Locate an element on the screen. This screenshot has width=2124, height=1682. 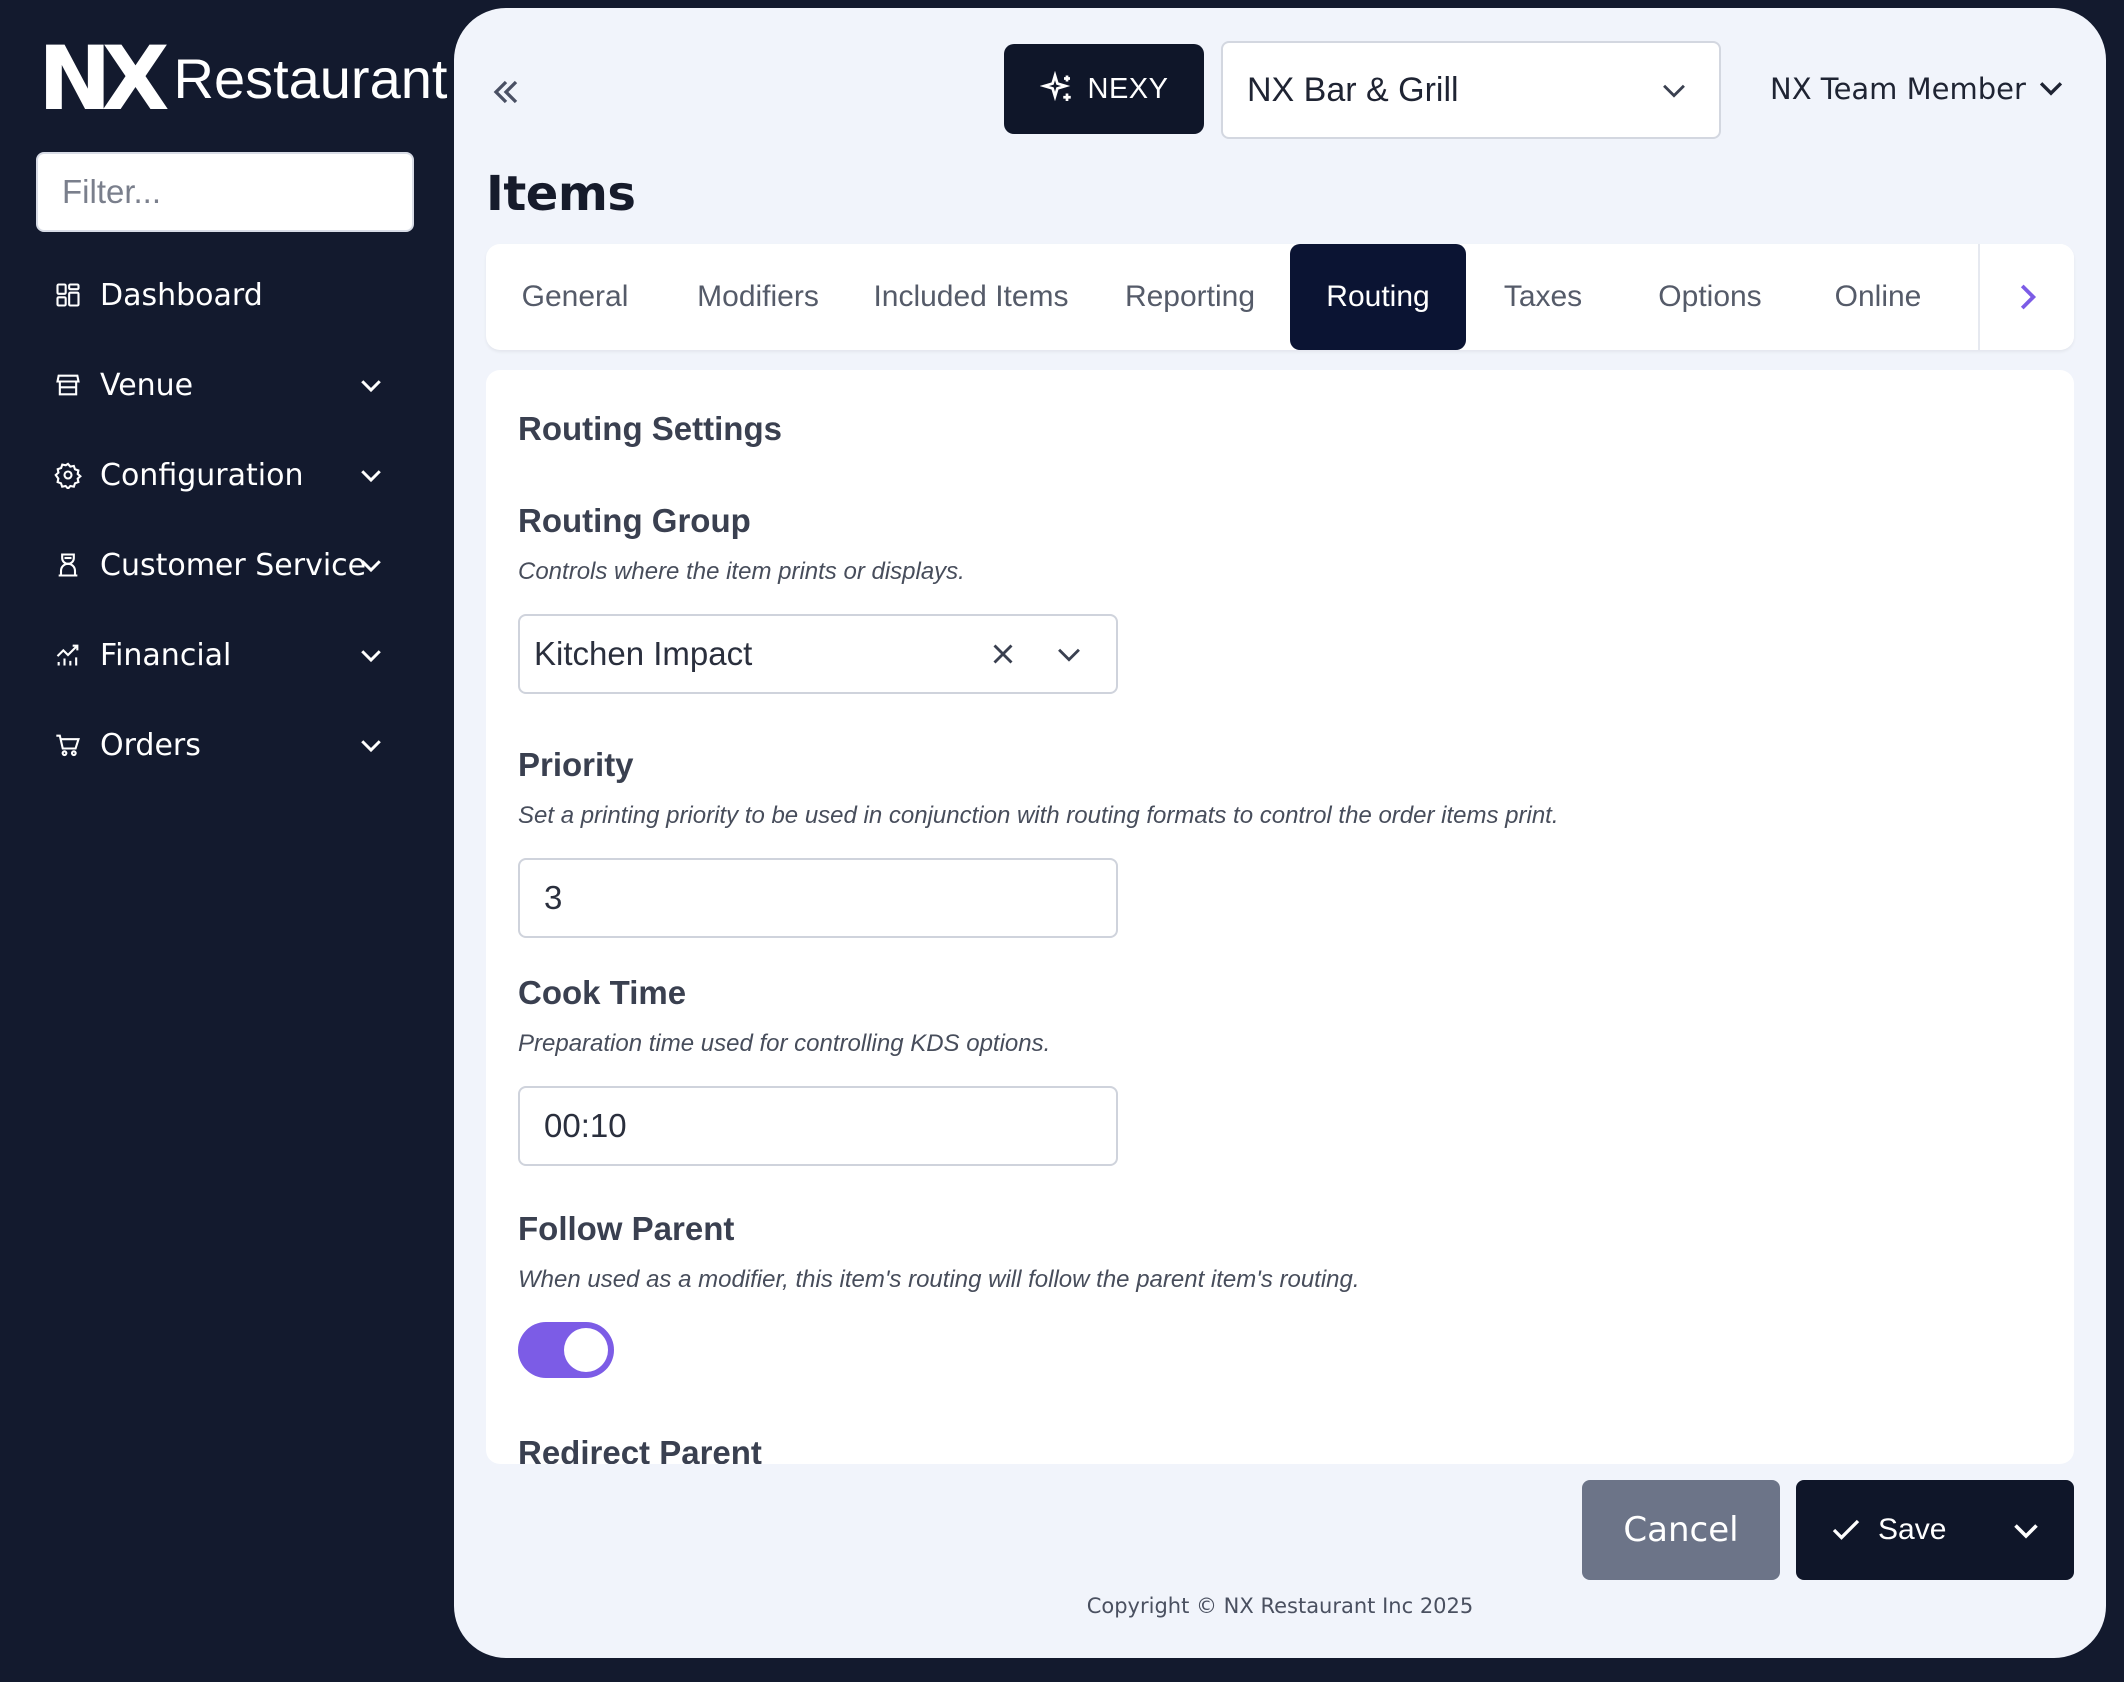
tab-routing: Routing is located at coordinates (1378, 297).